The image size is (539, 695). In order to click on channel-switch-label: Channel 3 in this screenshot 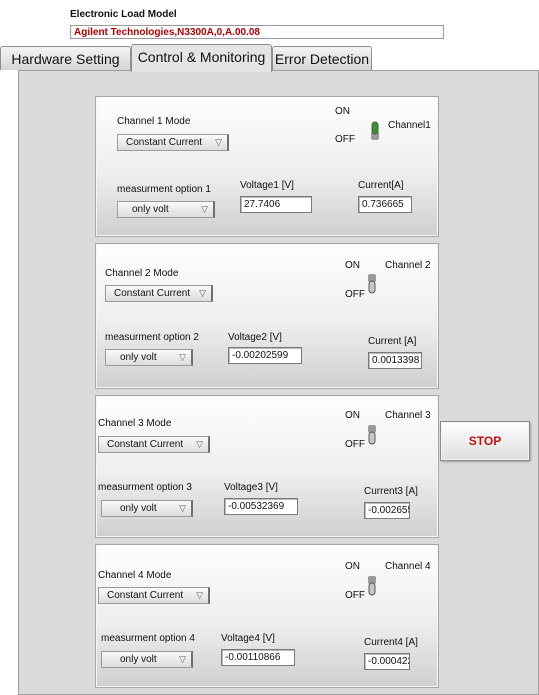, I will do `click(408, 415)`.